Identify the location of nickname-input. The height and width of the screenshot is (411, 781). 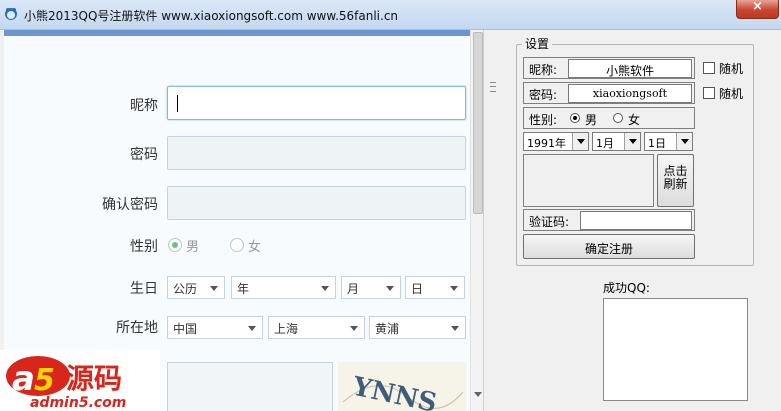
(316, 103).